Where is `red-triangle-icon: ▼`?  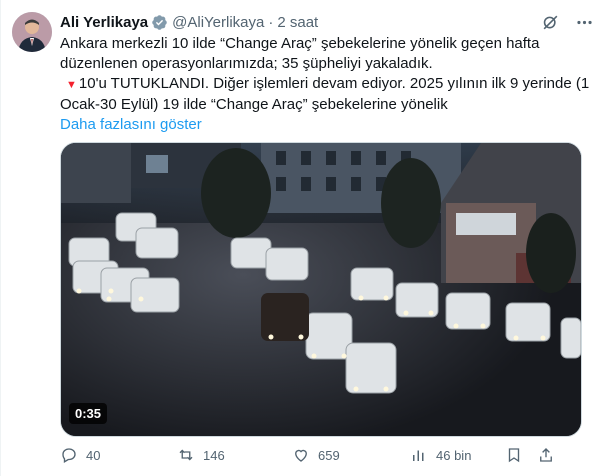
red-triangle-icon: ▼ is located at coordinates (71, 85).